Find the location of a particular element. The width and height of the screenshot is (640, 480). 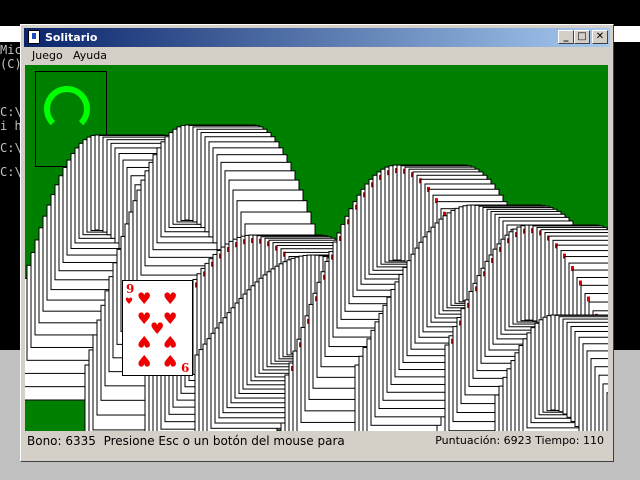

bonus-label: Bono: is located at coordinates (44, 441).